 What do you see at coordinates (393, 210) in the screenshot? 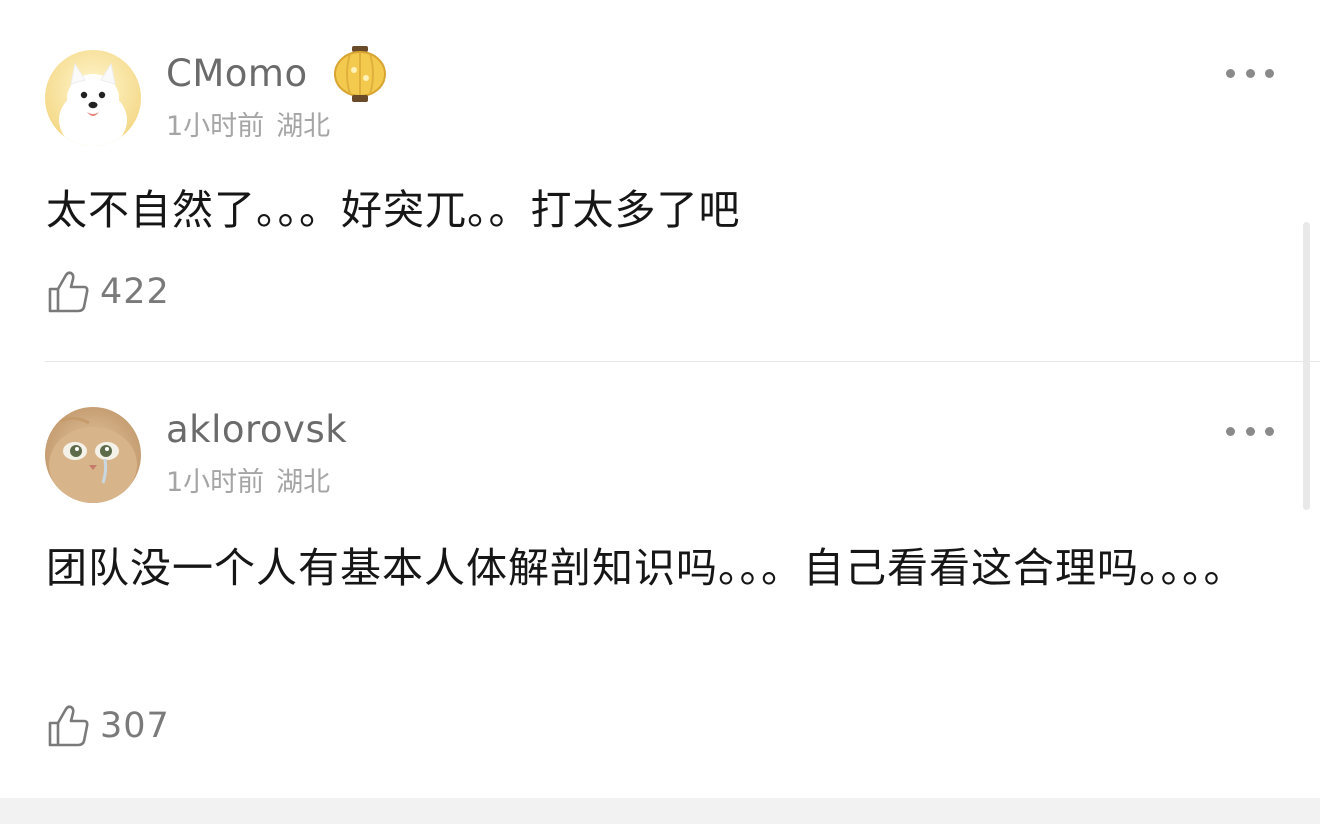
I see `comment-text: 太不自然了。。。好突兀。。打太多了吧` at bounding box center [393, 210].